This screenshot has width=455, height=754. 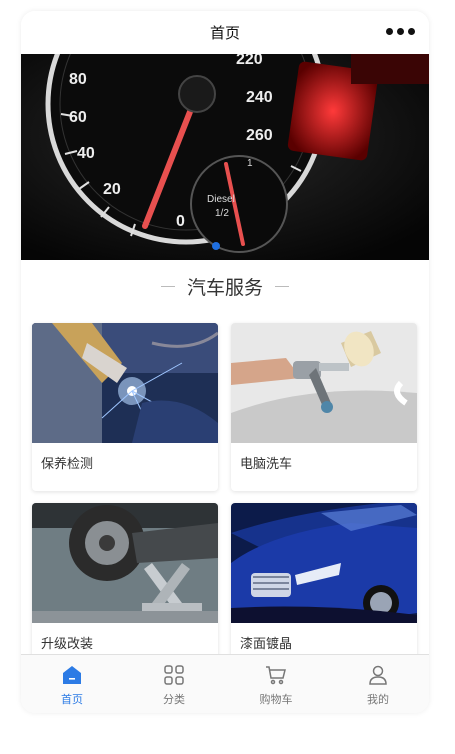 I want to click on welding-image, so click(x=125, y=383).